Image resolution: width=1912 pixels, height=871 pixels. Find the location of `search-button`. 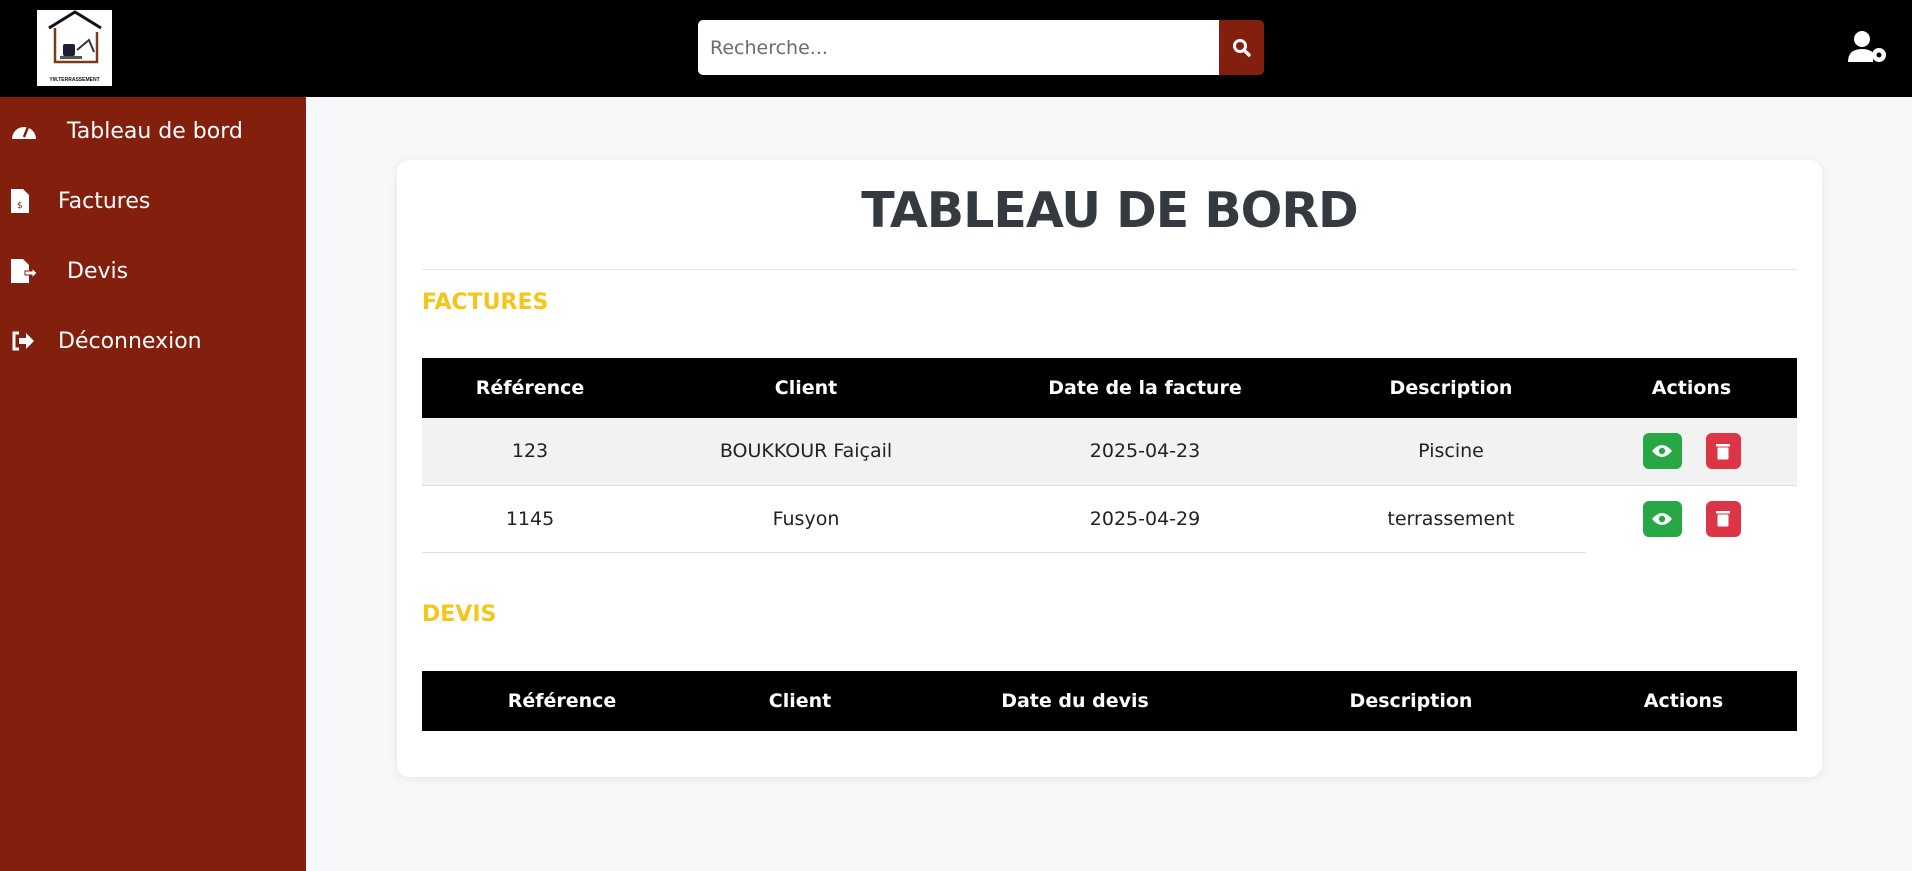

search-button is located at coordinates (1241, 47).